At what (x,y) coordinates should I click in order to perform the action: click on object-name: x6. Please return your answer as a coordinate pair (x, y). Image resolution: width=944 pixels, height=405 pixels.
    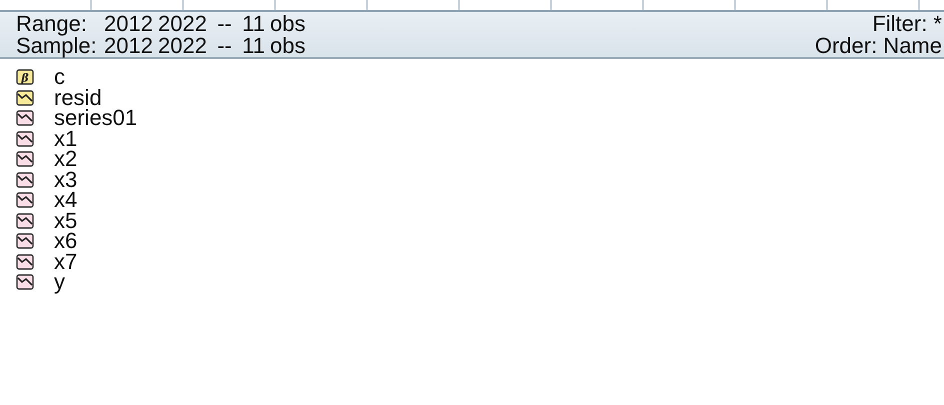
    Looking at the image, I should click on (66, 241).